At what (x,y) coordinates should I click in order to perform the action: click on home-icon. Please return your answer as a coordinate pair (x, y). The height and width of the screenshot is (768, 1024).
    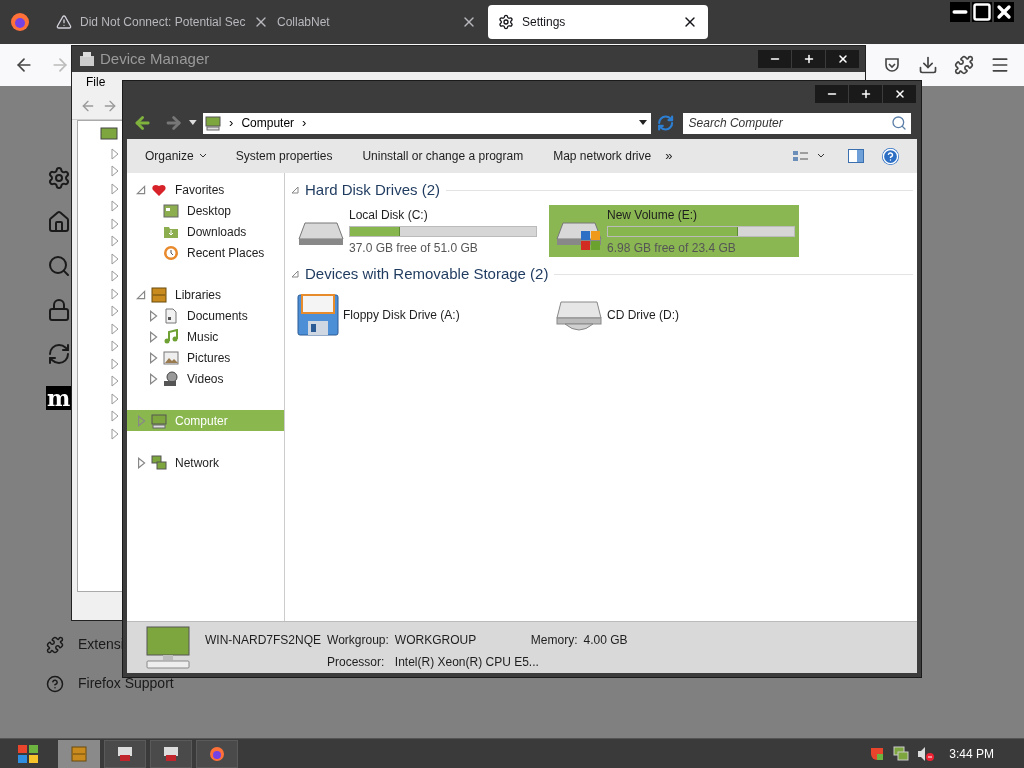
    Looking at the image, I should click on (58, 222).